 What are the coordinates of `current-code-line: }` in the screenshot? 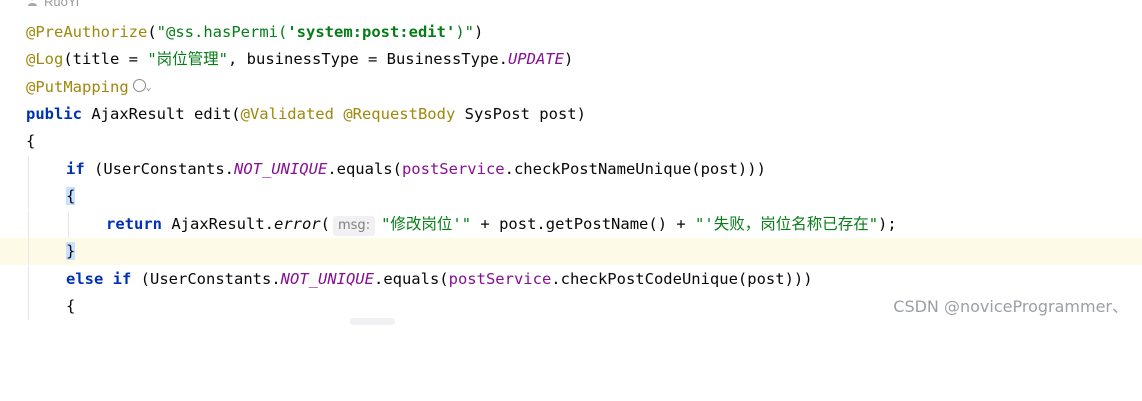 It's located at (571, 251).